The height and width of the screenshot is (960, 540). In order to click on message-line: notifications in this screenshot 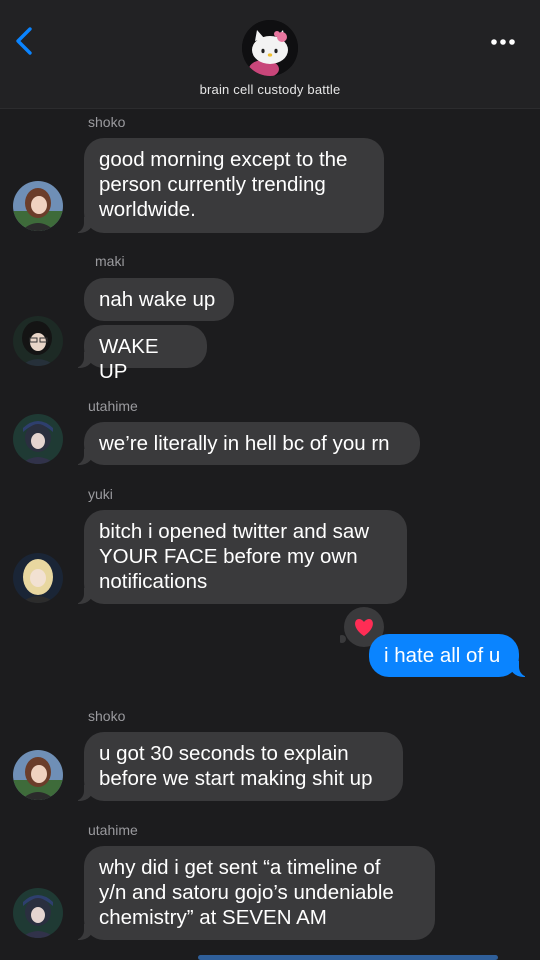, I will do `click(153, 581)`.